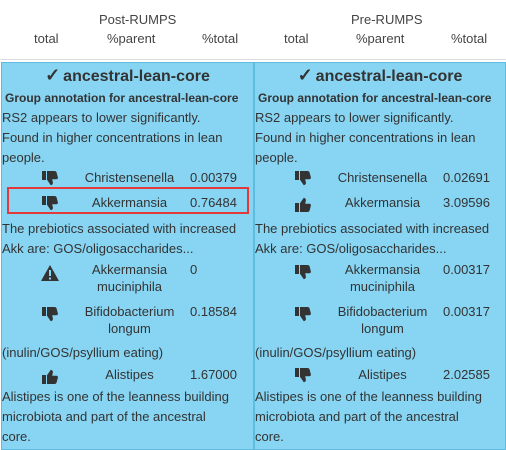  I want to click on post-col-pct-total: %total, so click(220, 38).